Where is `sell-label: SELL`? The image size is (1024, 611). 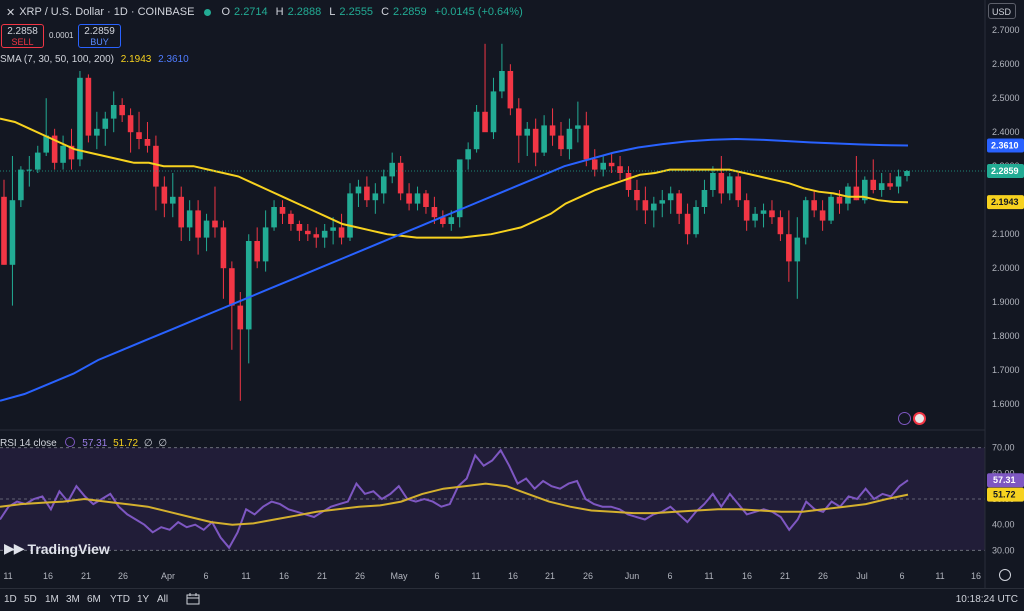
sell-label: SELL is located at coordinates (22, 42).